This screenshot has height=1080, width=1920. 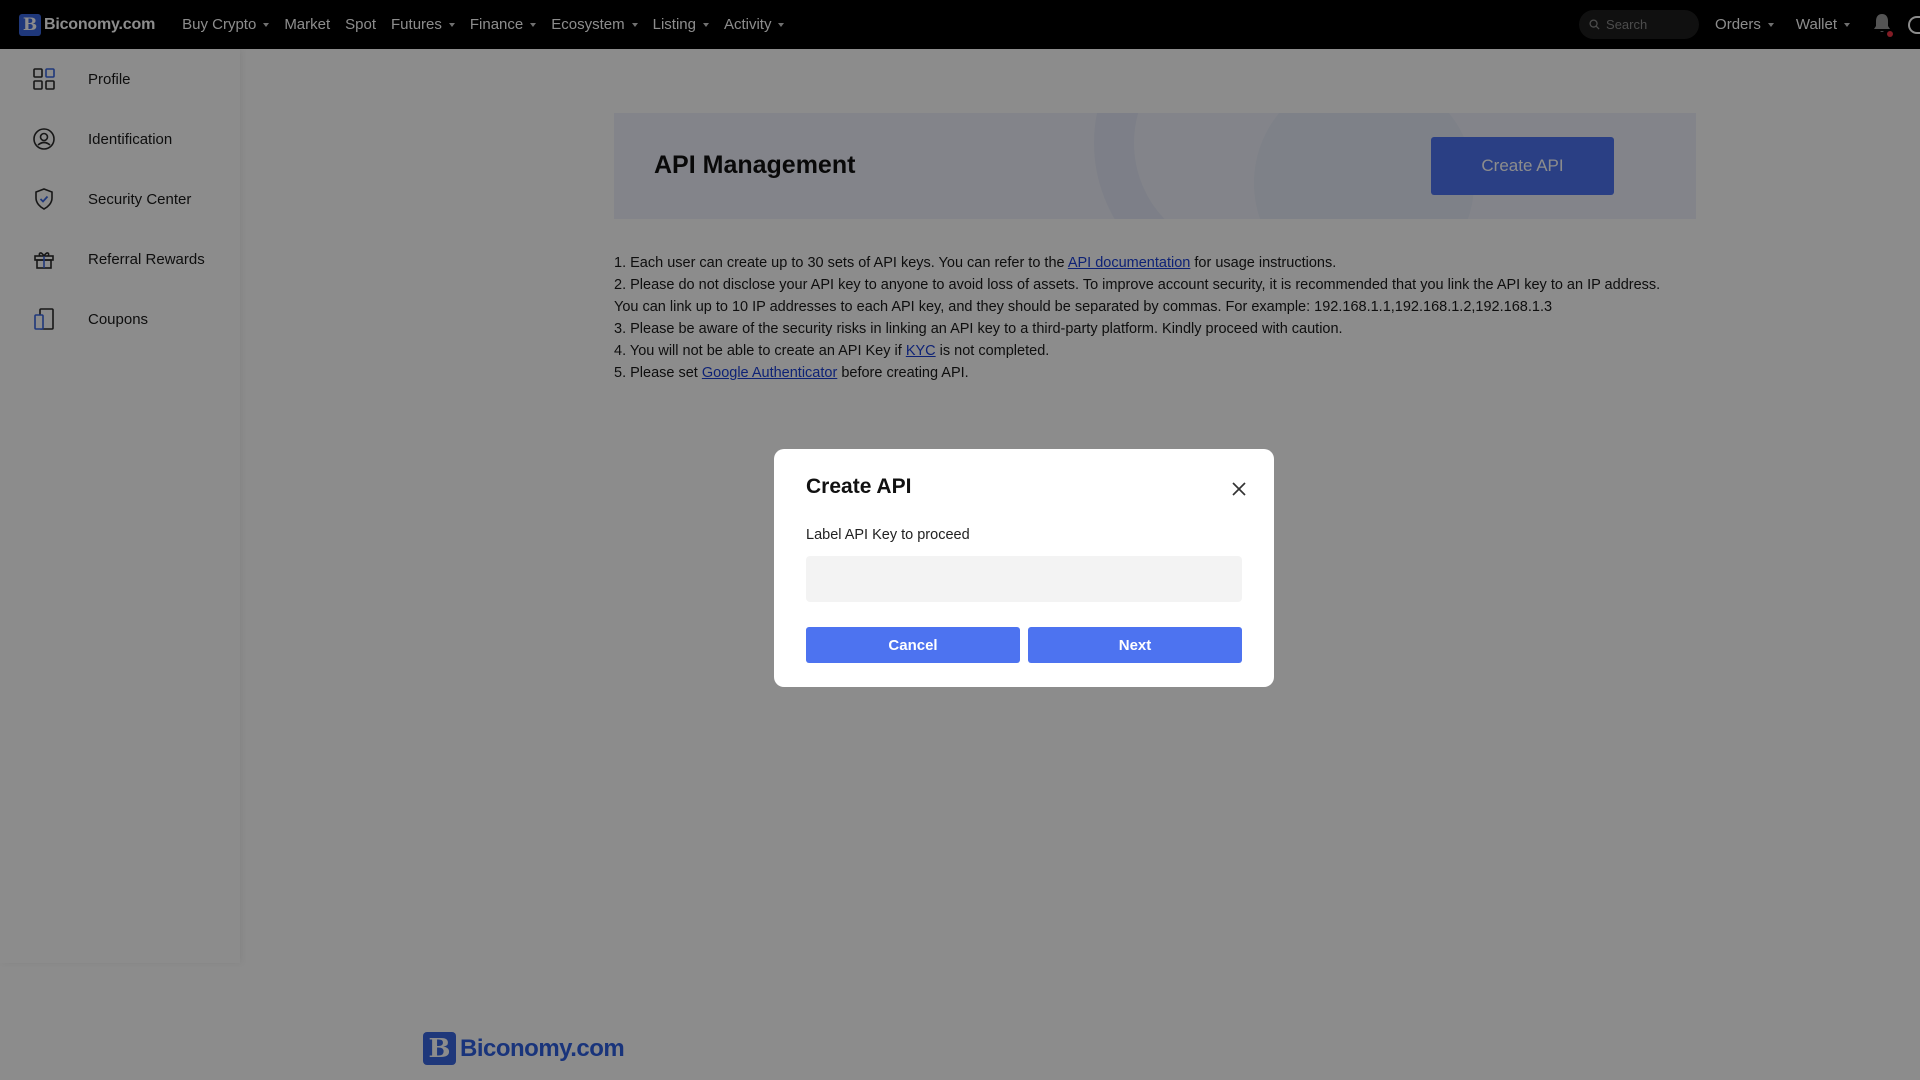 I want to click on close-icon, so click(x=1239, y=489).